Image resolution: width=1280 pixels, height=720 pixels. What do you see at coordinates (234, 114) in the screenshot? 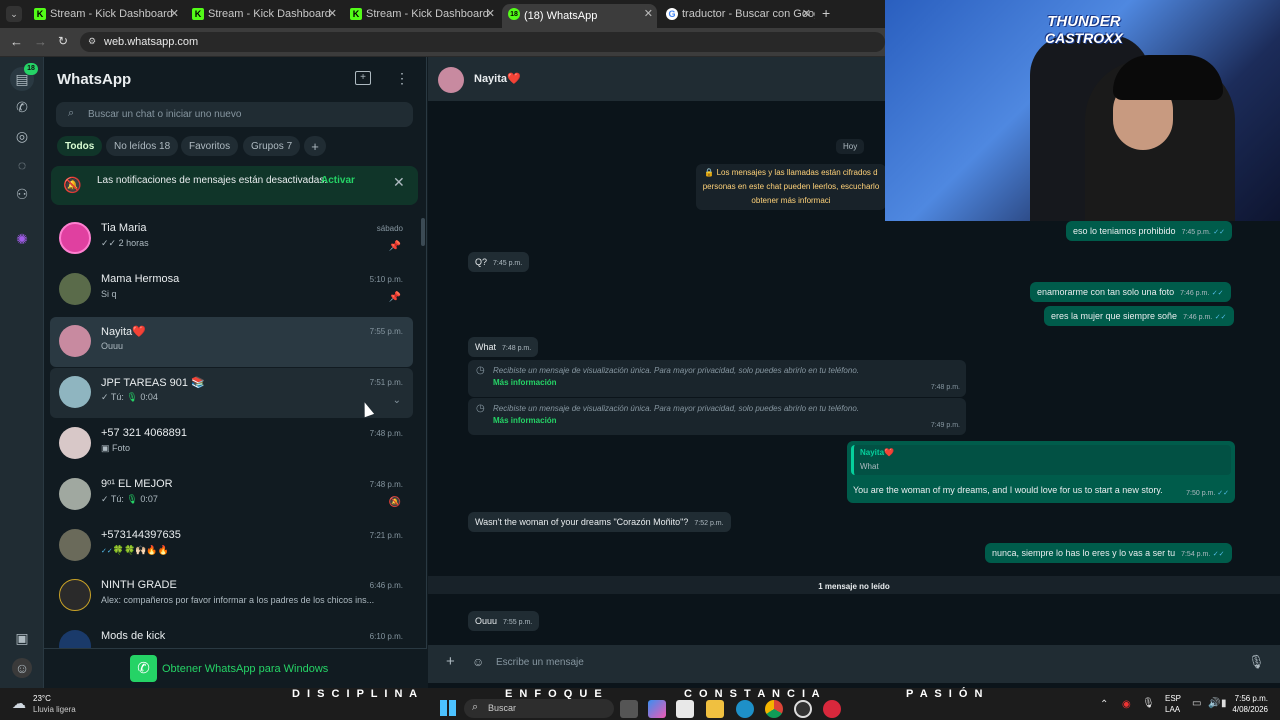
I see `search-input: ⌕ Buscar un chat o iniciar uno nuevo` at bounding box center [234, 114].